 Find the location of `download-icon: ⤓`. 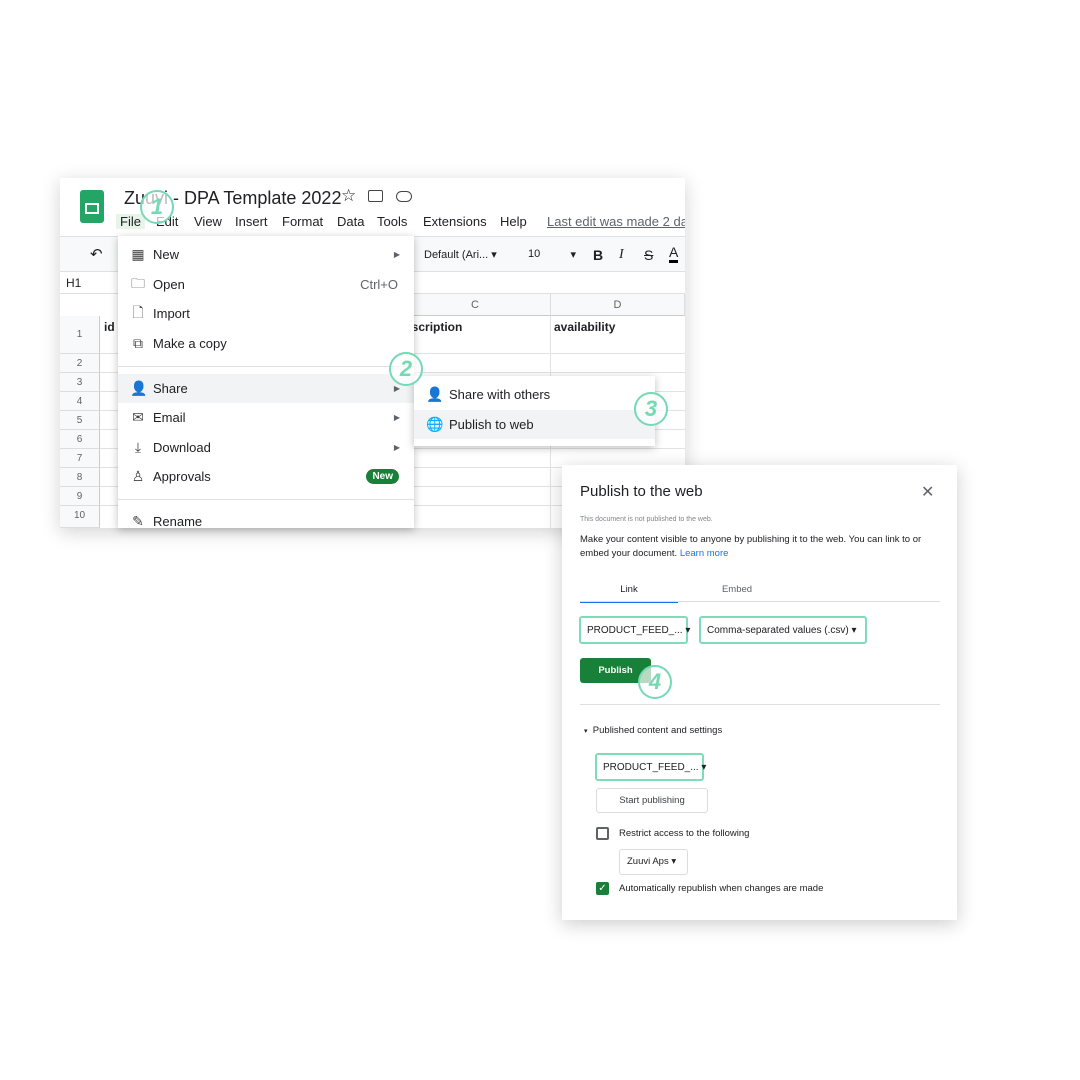

download-icon: ⤓ is located at coordinates (138, 447).